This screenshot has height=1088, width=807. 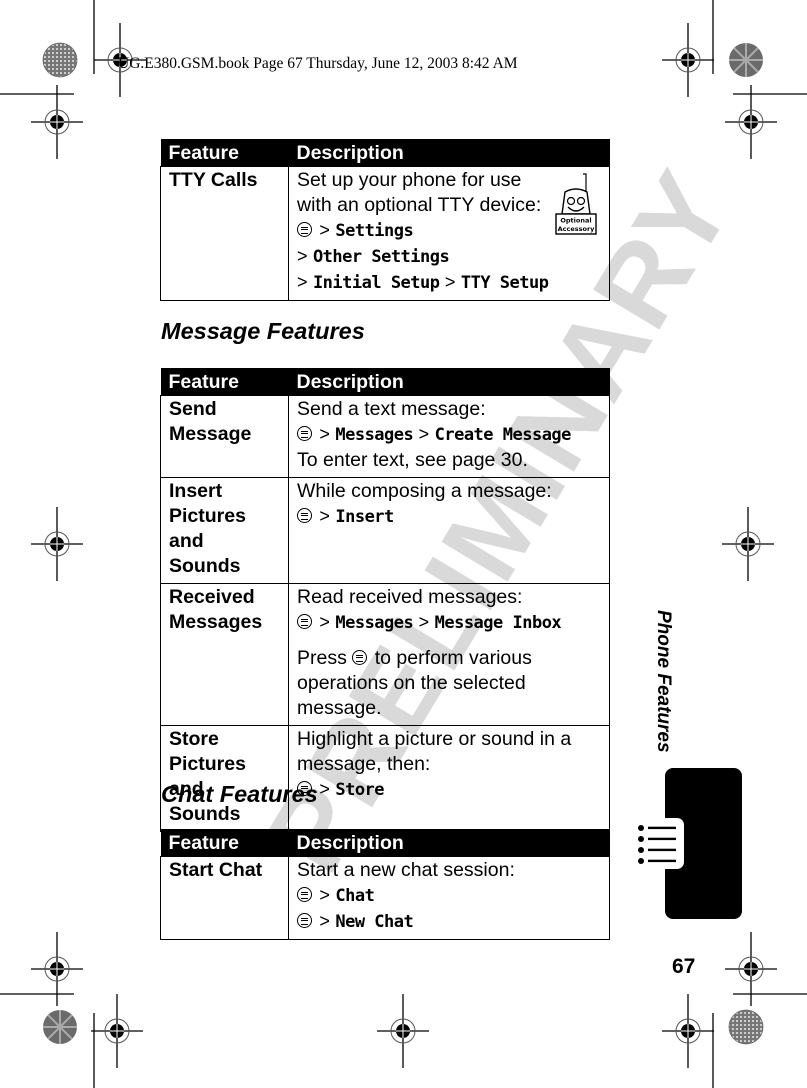 I want to click on page-number: 67, so click(x=684, y=966).